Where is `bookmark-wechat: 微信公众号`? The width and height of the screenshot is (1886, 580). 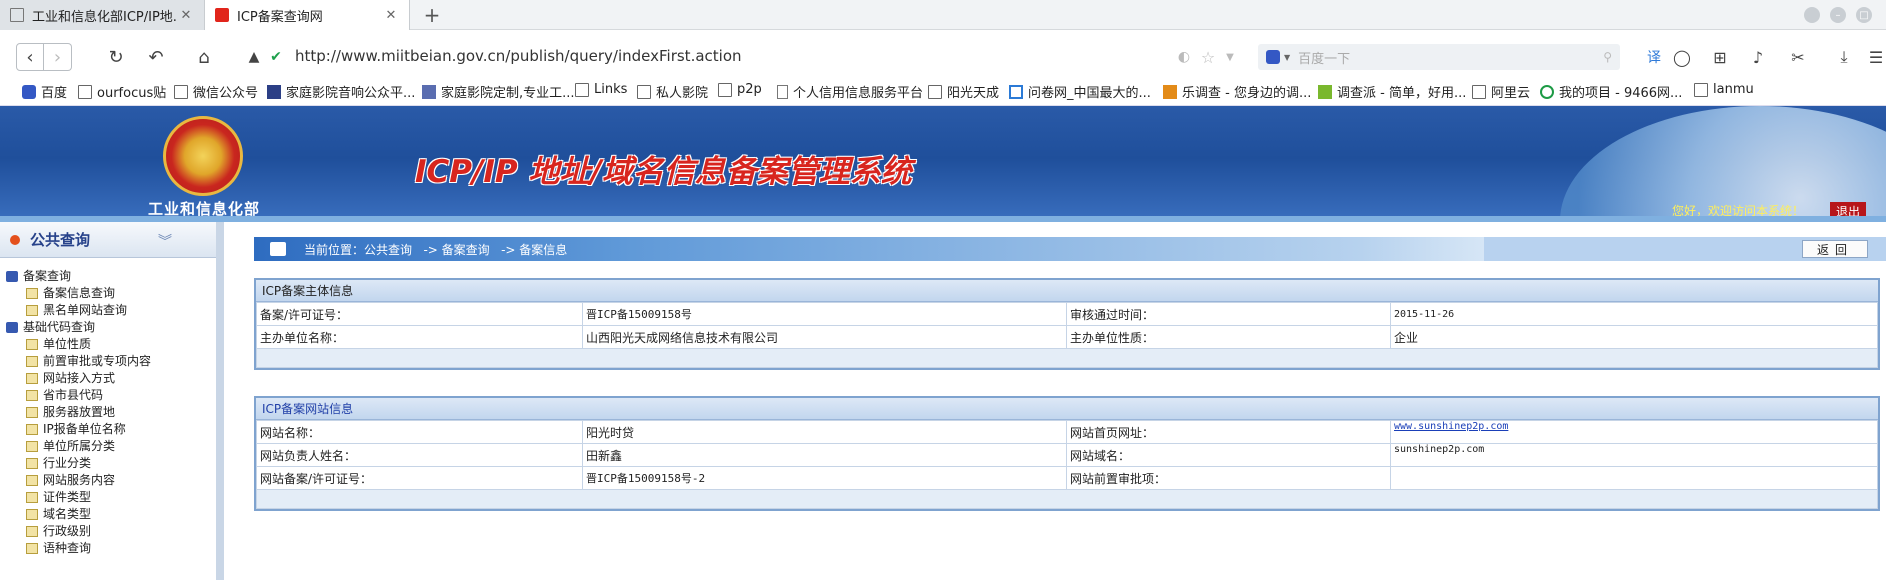 bookmark-wechat: 微信公众号 is located at coordinates (216, 91).